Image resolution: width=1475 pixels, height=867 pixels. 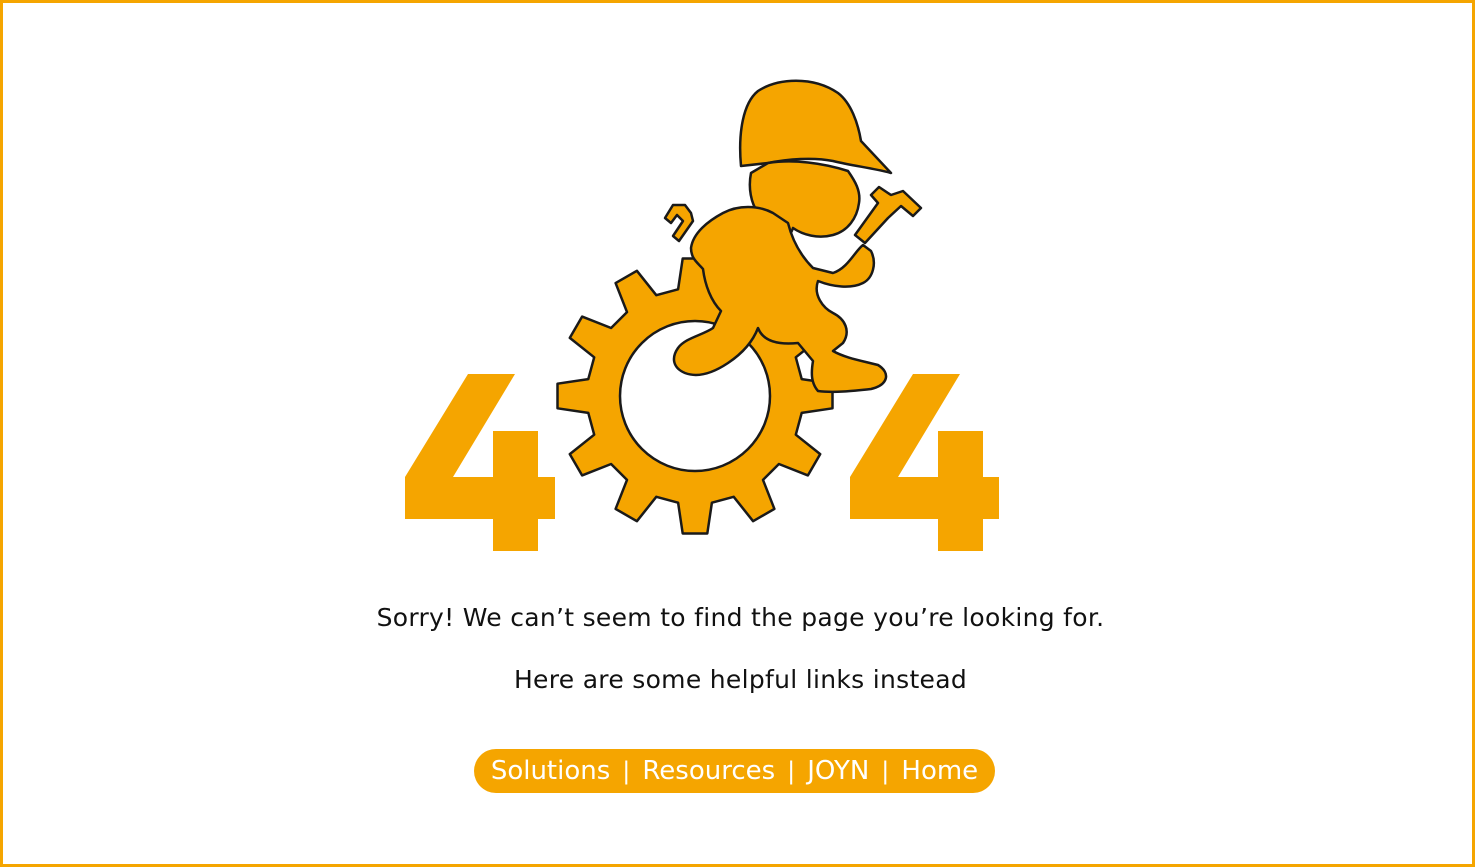 I want to click on link-solutions: Solutions, so click(x=550, y=771).